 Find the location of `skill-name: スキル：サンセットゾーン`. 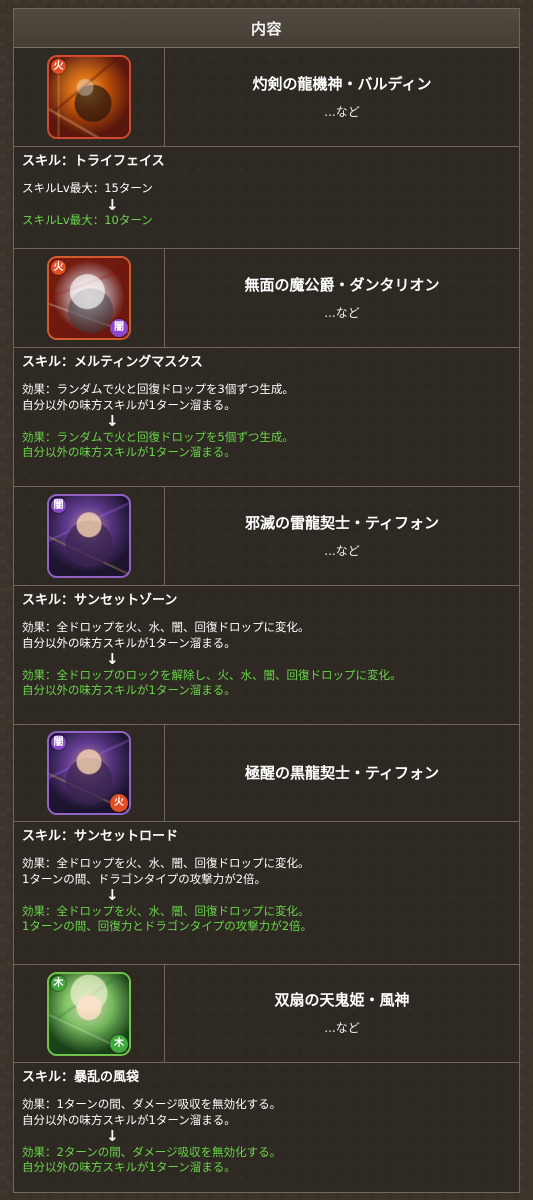

skill-name: スキル：サンセットゾーン is located at coordinates (100, 600).